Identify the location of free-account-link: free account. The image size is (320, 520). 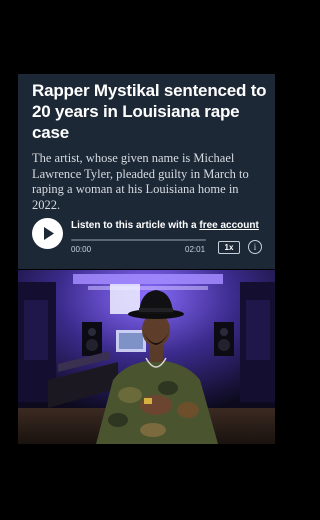
(228, 225).